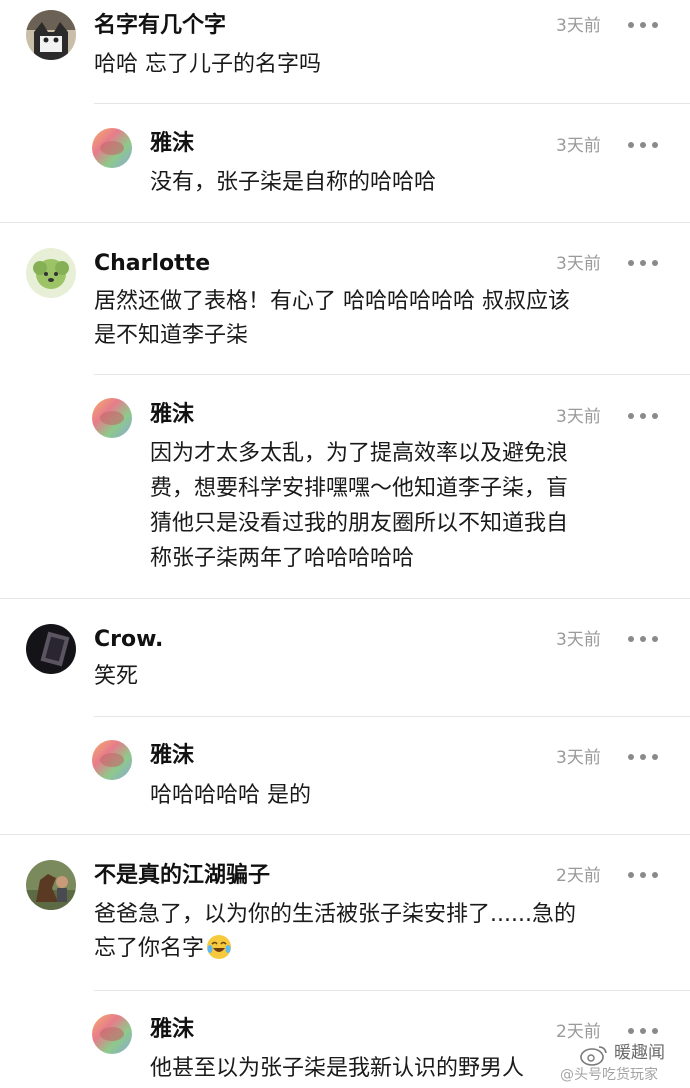 This screenshot has width=690, height=1088. I want to click on comment-text: 忘了你名字, so click(149, 948).